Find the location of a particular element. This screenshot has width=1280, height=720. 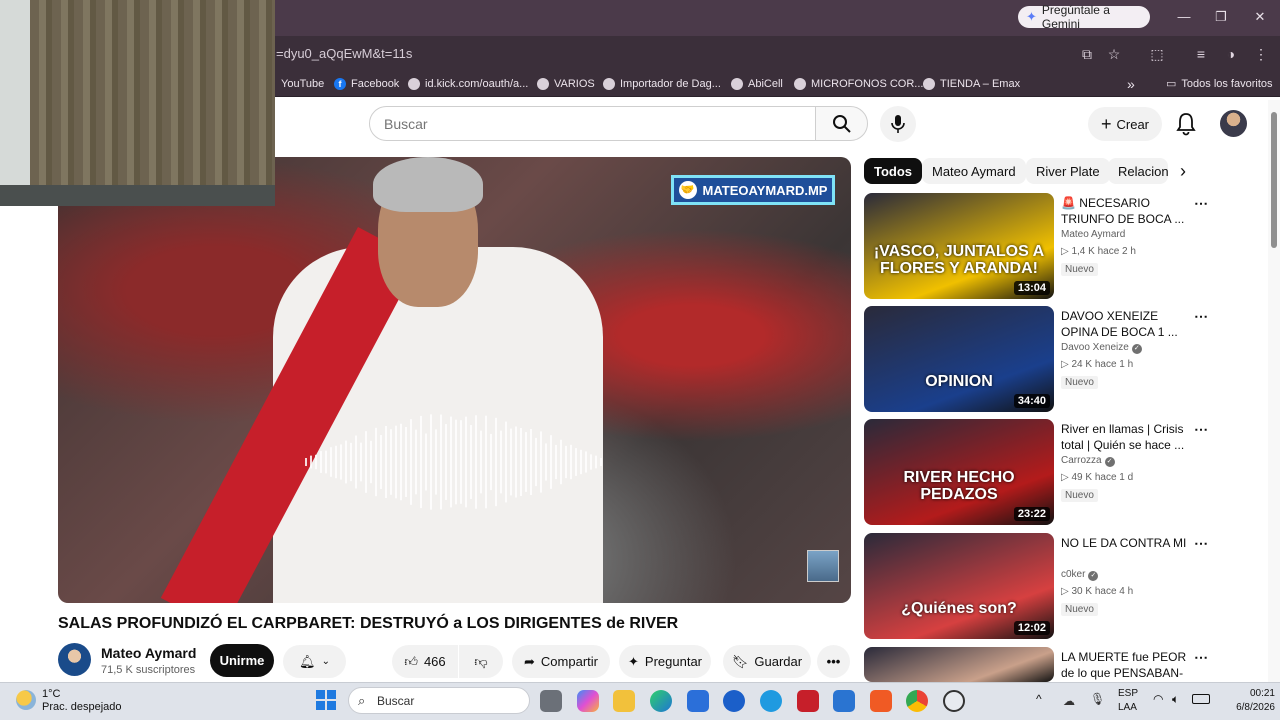

media-controls-icon: ≡ is located at coordinates (1201, 54).